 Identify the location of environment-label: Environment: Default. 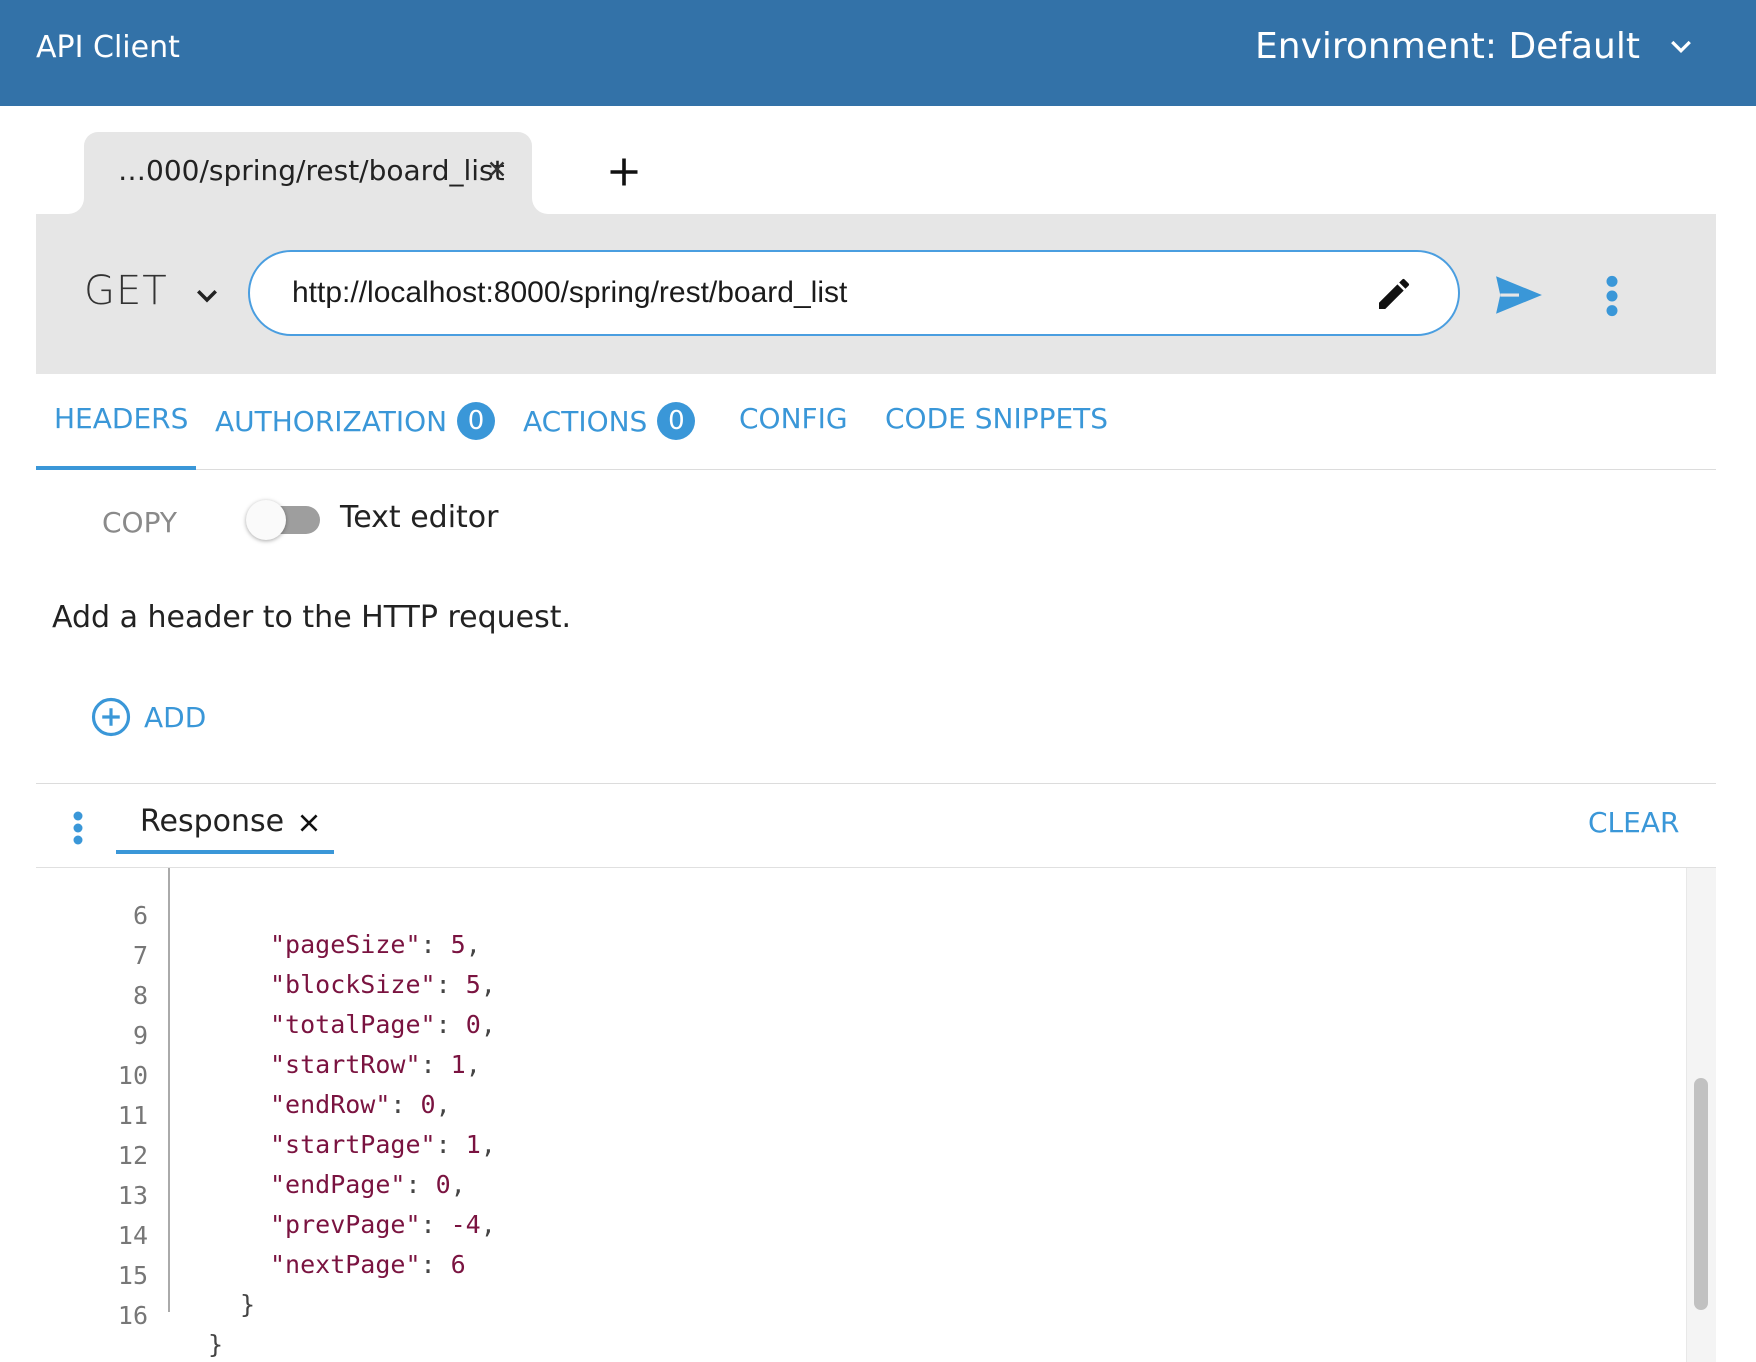
(1447, 46).